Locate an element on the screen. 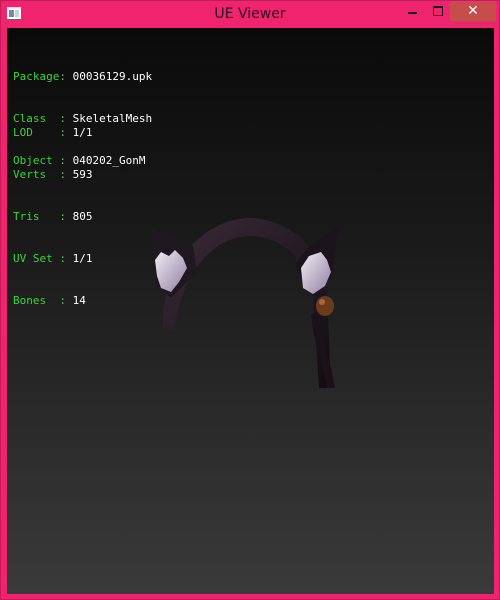 This screenshot has width=500, height=600. info-row-verts: Verts : 593 is located at coordinates (52, 175).